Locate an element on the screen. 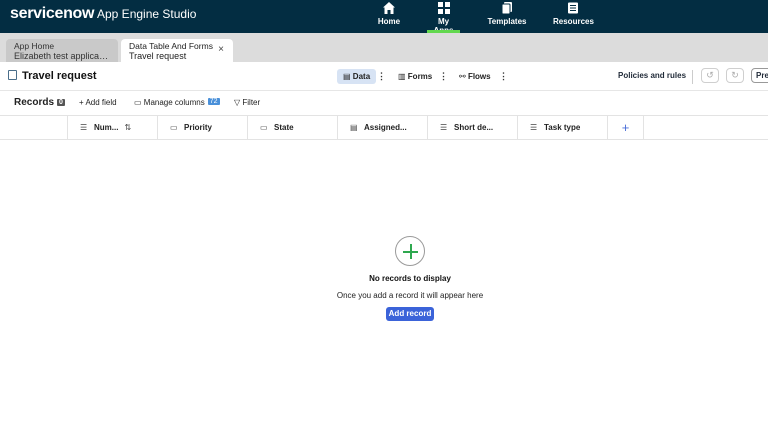  column-header-number: ☰ Num... ⇅ is located at coordinates (113, 128).